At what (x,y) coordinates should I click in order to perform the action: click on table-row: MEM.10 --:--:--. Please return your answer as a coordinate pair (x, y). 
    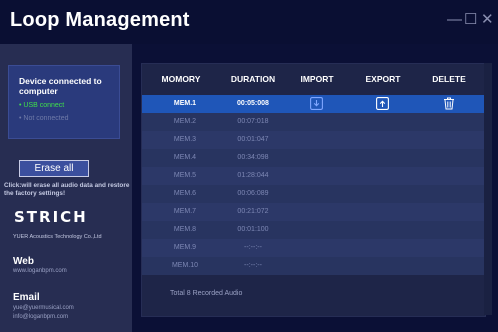
    Looking at the image, I should click on (313, 266).